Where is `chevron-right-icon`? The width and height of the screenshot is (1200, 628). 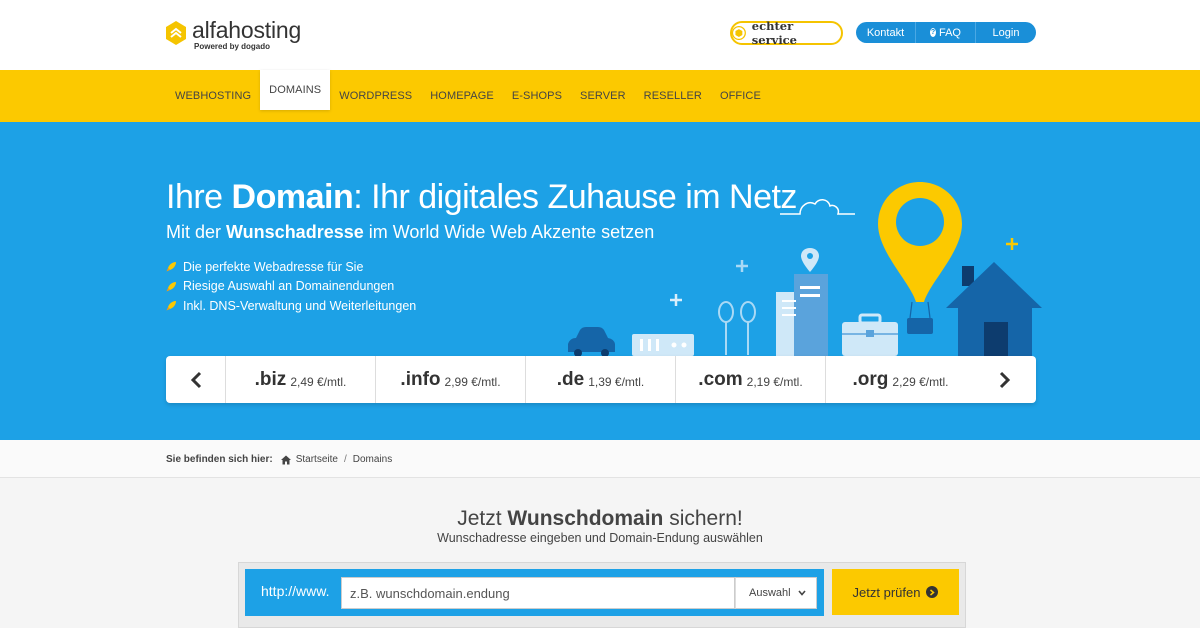
chevron-right-icon is located at coordinates (1005, 379).